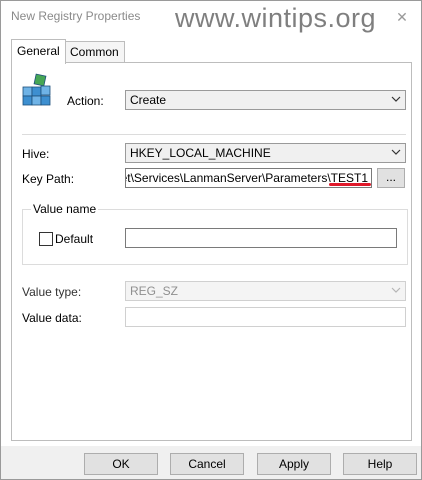  I want to click on watermark: www.wintips.org, so click(276, 18).